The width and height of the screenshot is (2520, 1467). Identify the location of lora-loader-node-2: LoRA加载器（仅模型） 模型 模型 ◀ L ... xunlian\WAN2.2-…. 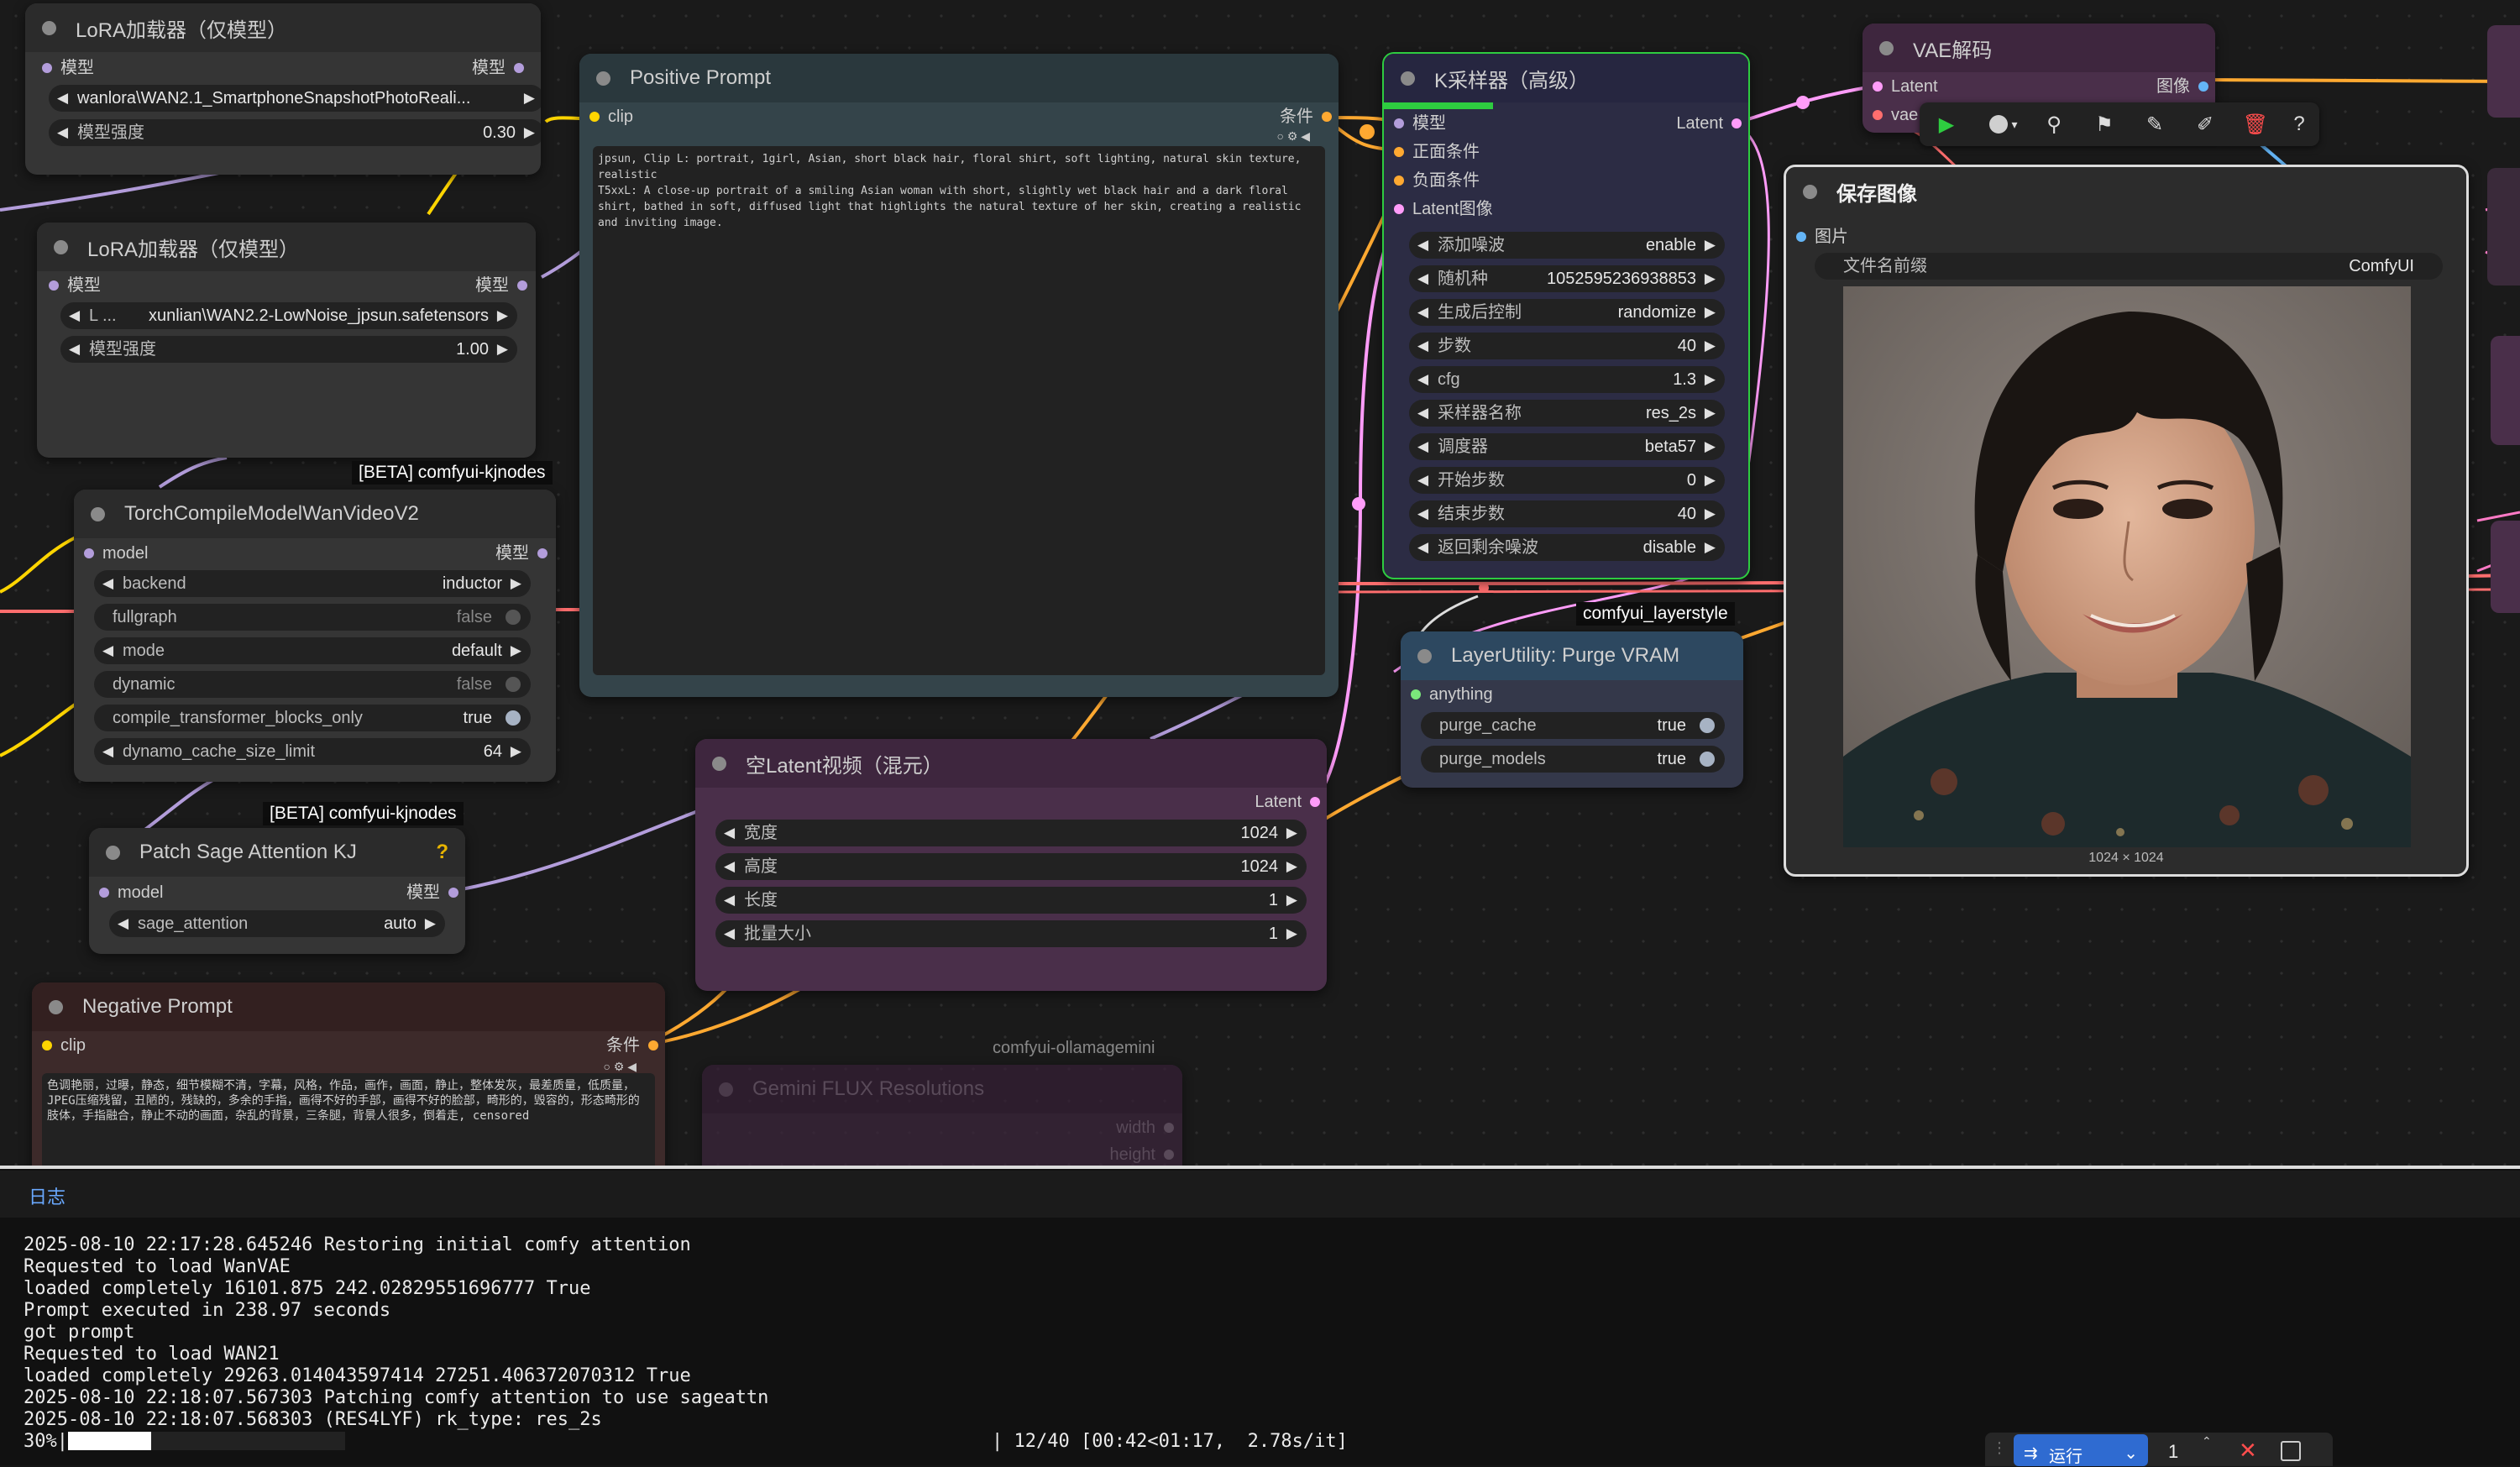
(286, 340).